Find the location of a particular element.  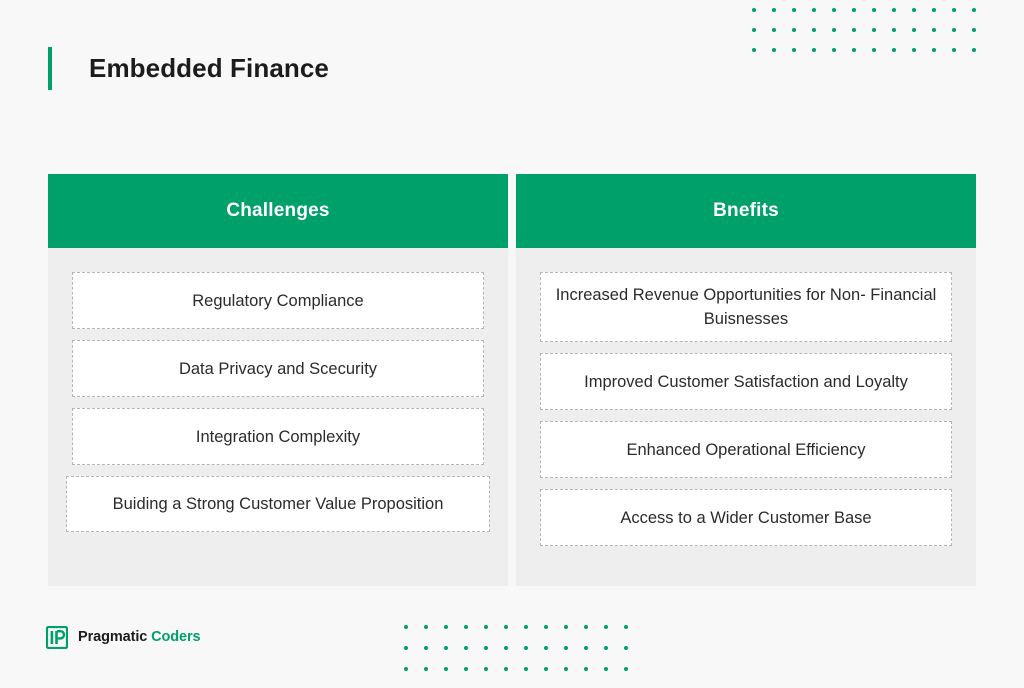

brand-name-primary: Pragmatic is located at coordinates (113, 637).